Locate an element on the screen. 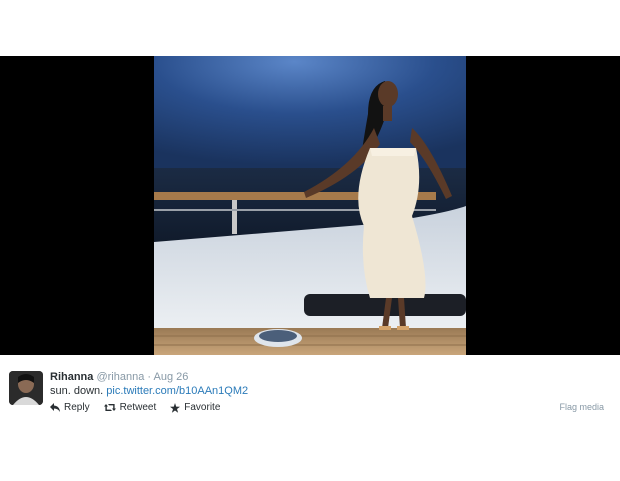 The height and width of the screenshot is (481, 620). tweet-date: Aug 26 is located at coordinates (171, 377).